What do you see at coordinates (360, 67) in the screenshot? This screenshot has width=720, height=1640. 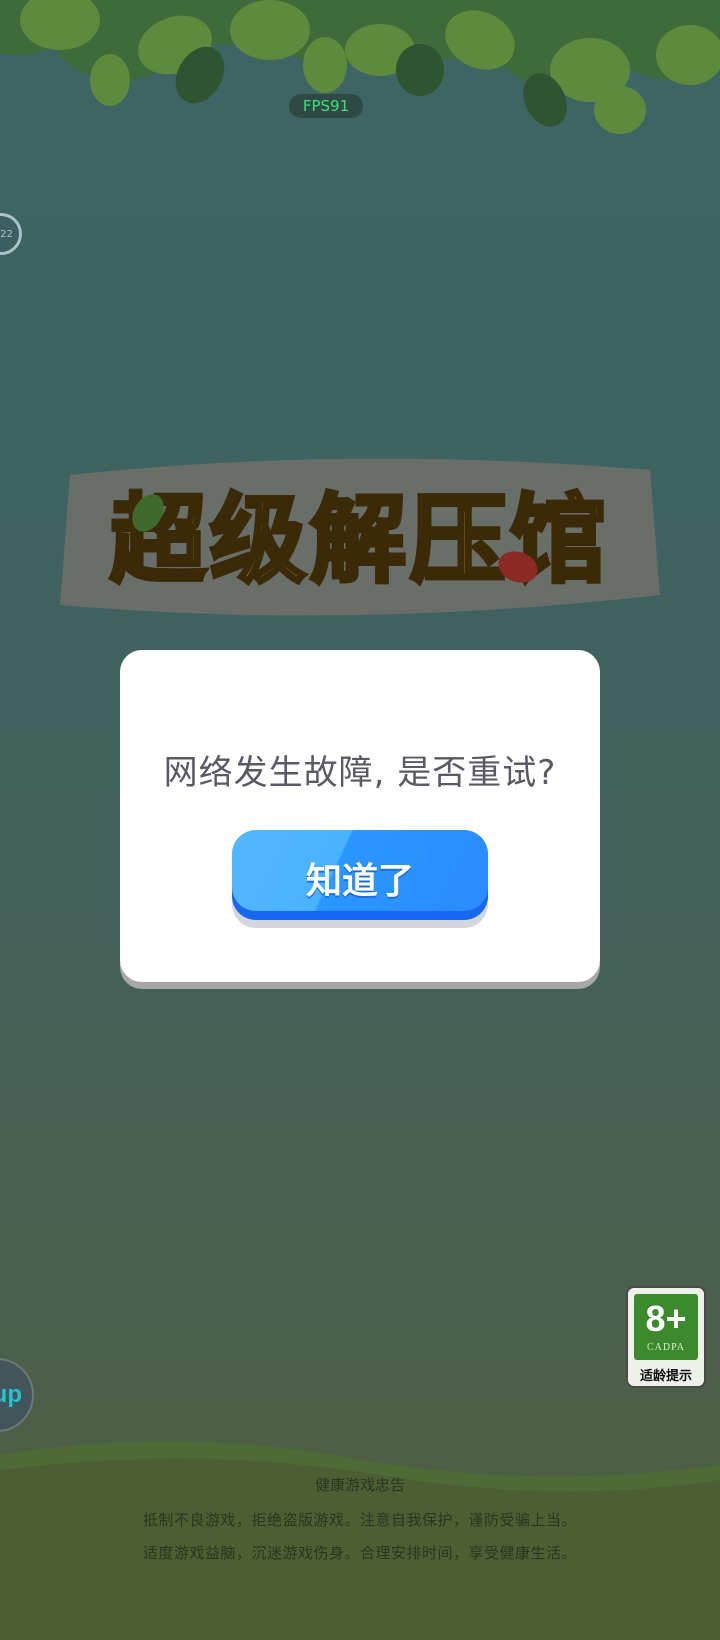 I see `leaf-canopy` at bounding box center [360, 67].